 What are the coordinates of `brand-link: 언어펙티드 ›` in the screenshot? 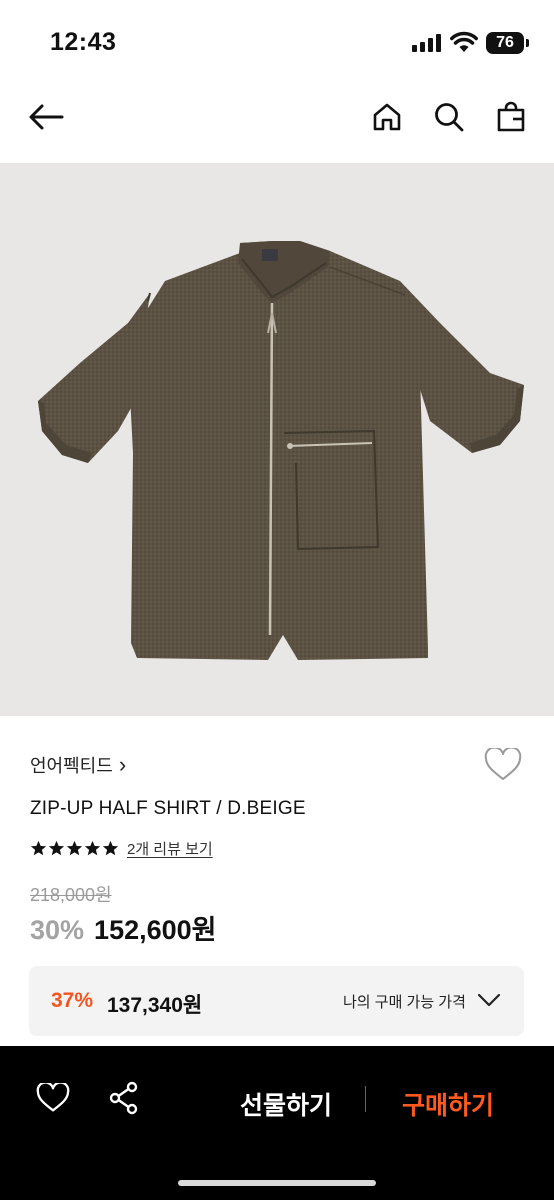 It's located at (78, 765).